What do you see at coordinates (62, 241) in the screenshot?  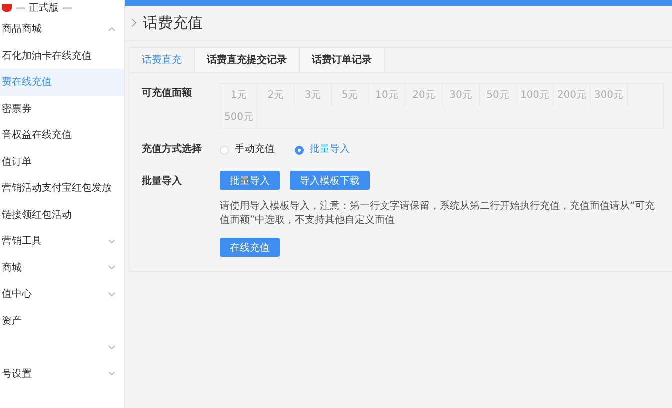 I see `menu-group: 营销工具` at bounding box center [62, 241].